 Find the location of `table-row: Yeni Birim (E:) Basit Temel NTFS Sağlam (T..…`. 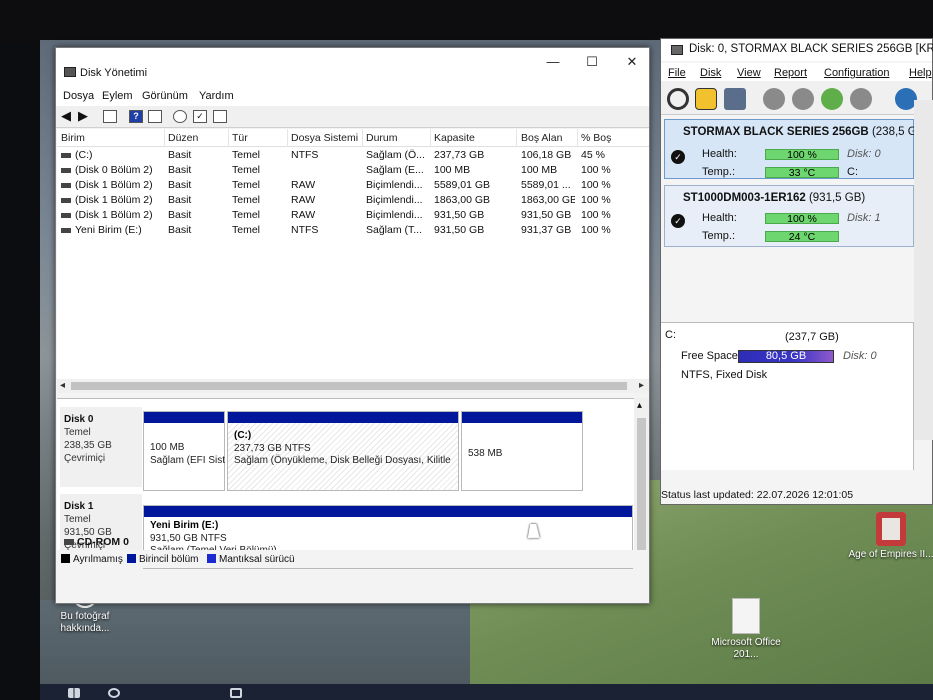

table-row: Yeni Birim (E:) Basit Temel NTFS Sağlam (T..… is located at coordinates (353, 230).